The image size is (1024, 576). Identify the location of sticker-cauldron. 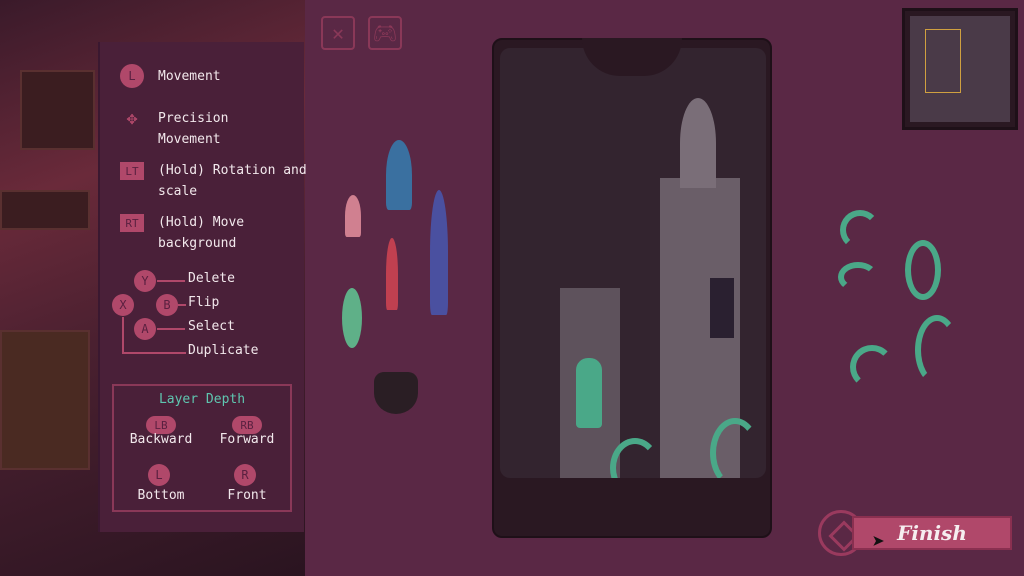
(396, 393).